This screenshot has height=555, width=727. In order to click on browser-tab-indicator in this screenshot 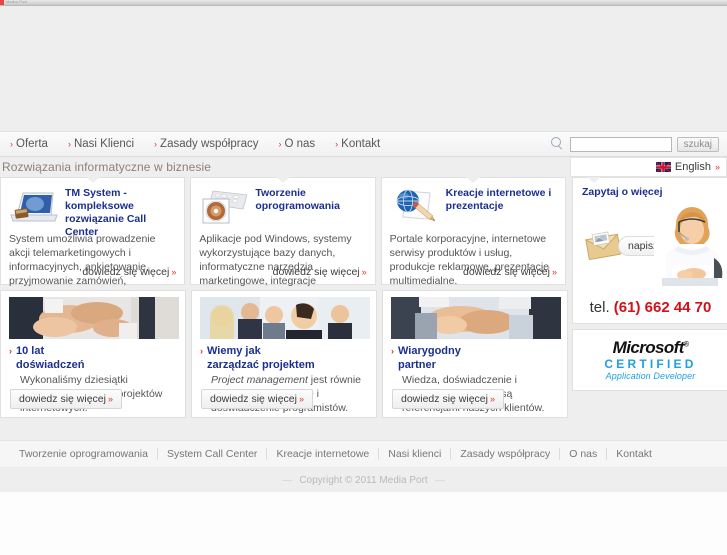, I will do `click(2, 2)`.